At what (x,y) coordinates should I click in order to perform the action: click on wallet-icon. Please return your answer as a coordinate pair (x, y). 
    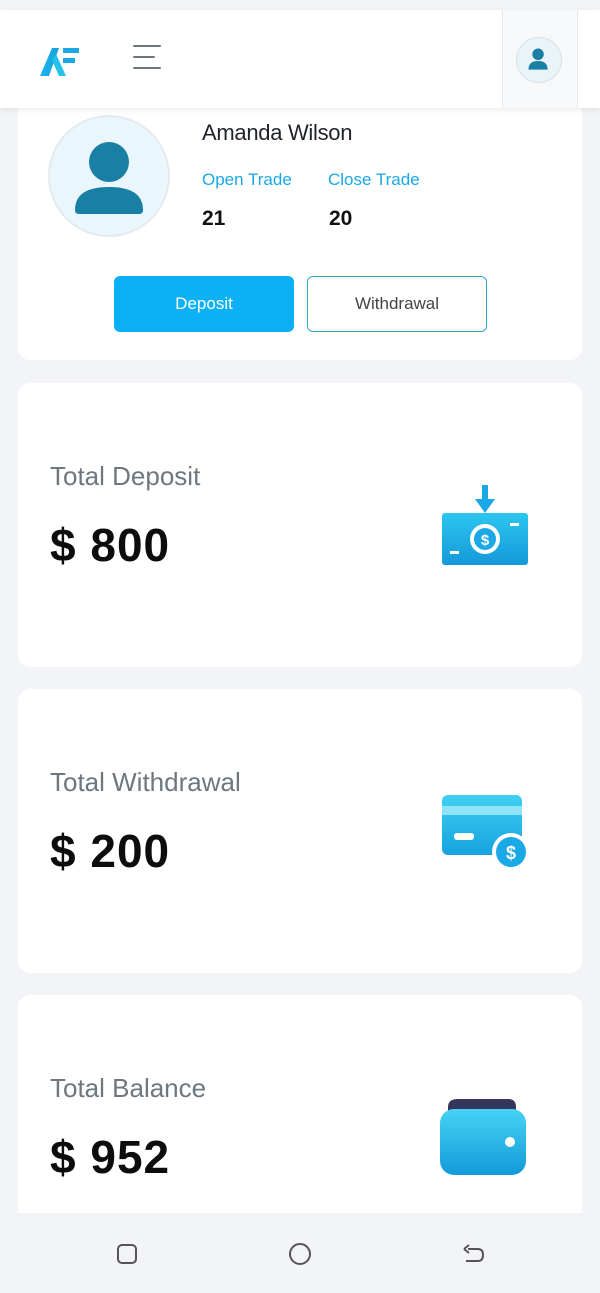
    Looking at the image, I should click on (483, 1137).